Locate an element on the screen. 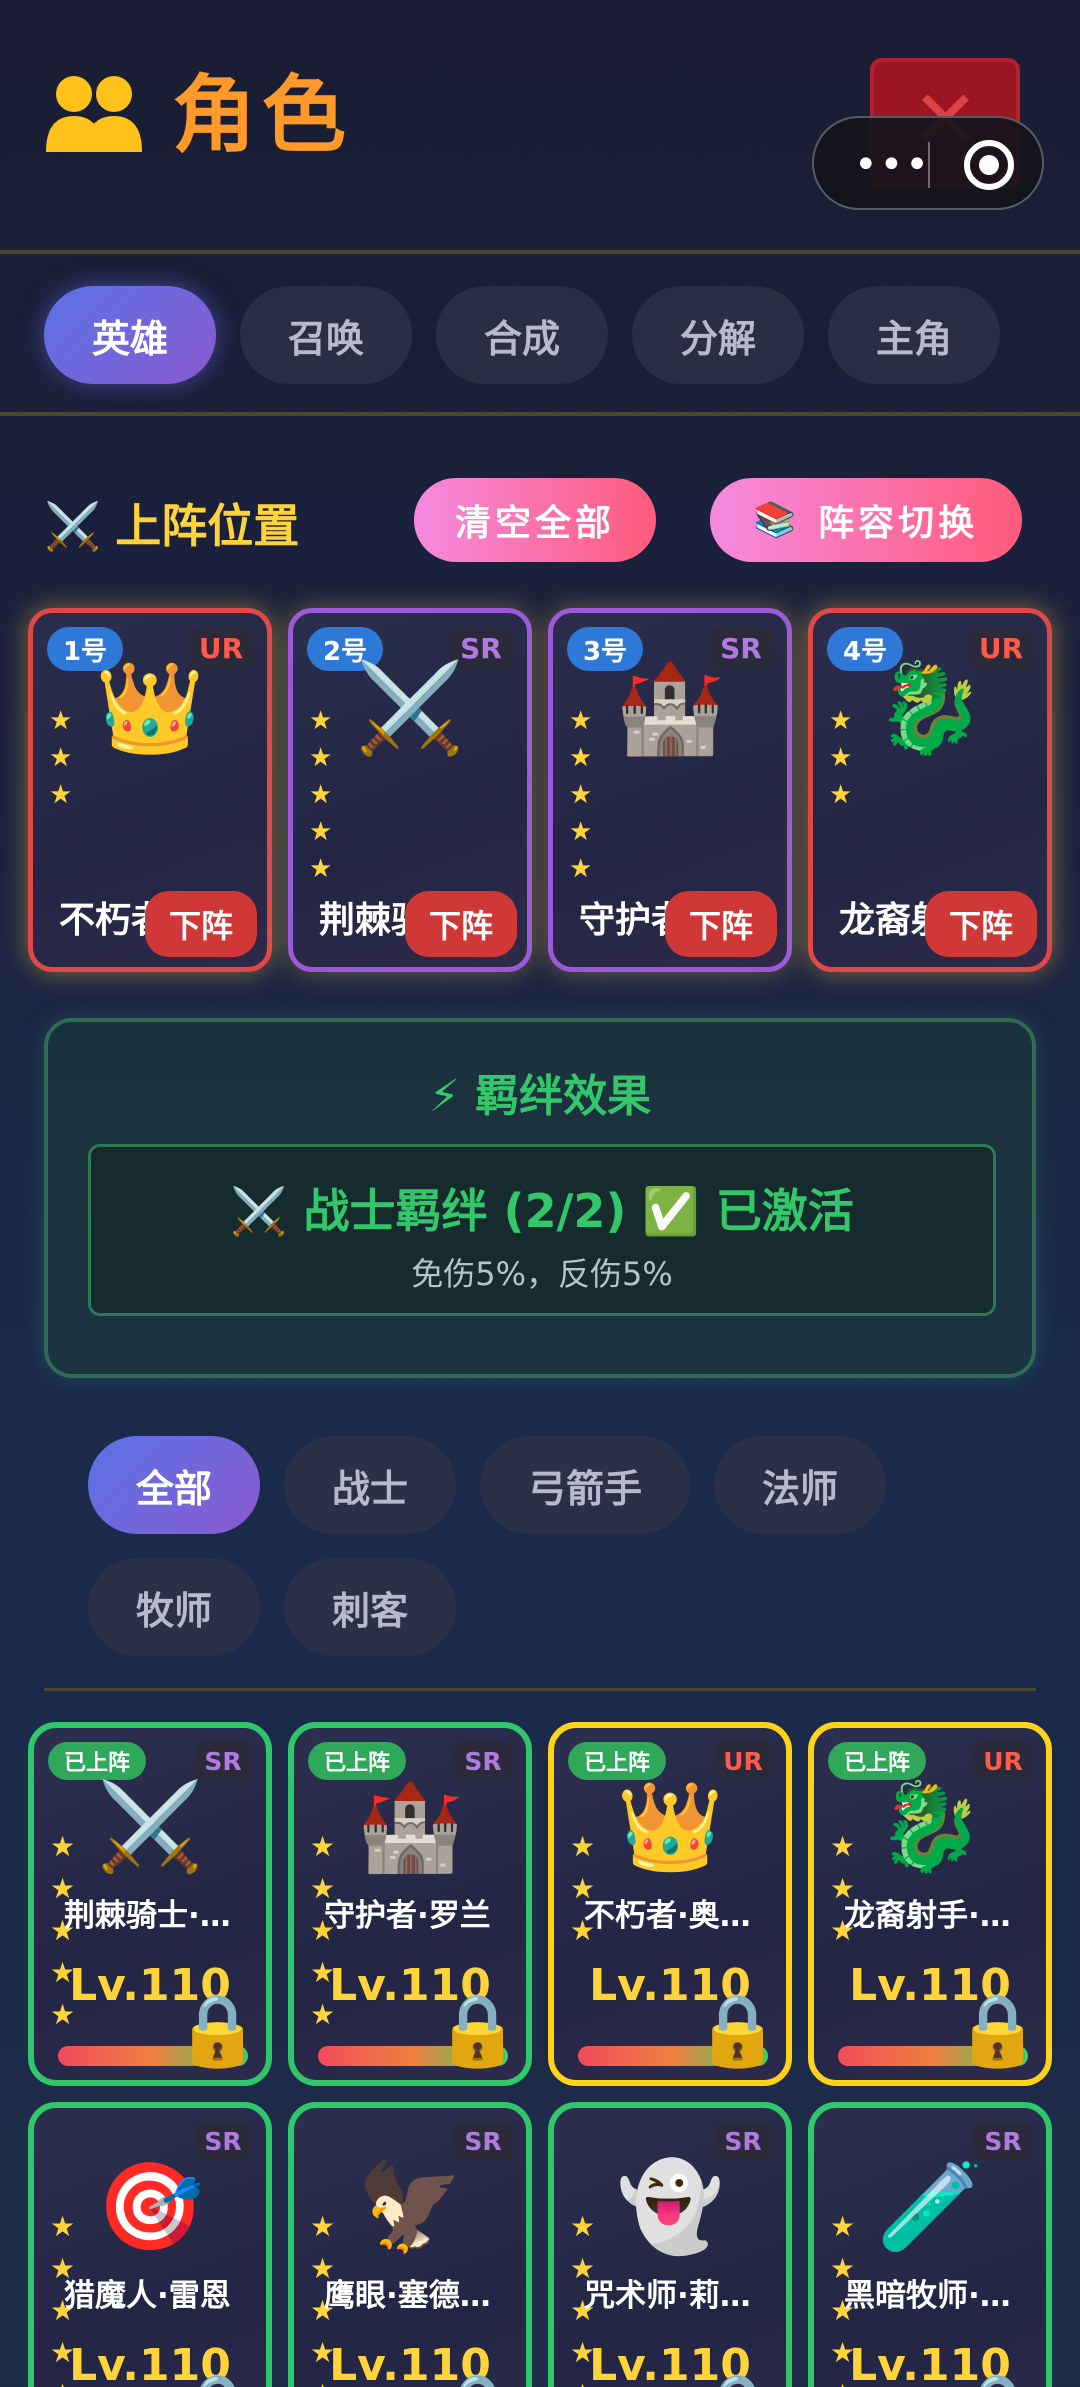 This screenshot has width=1080, height=2387. capsule-divider is located at coordinates (929, 165).